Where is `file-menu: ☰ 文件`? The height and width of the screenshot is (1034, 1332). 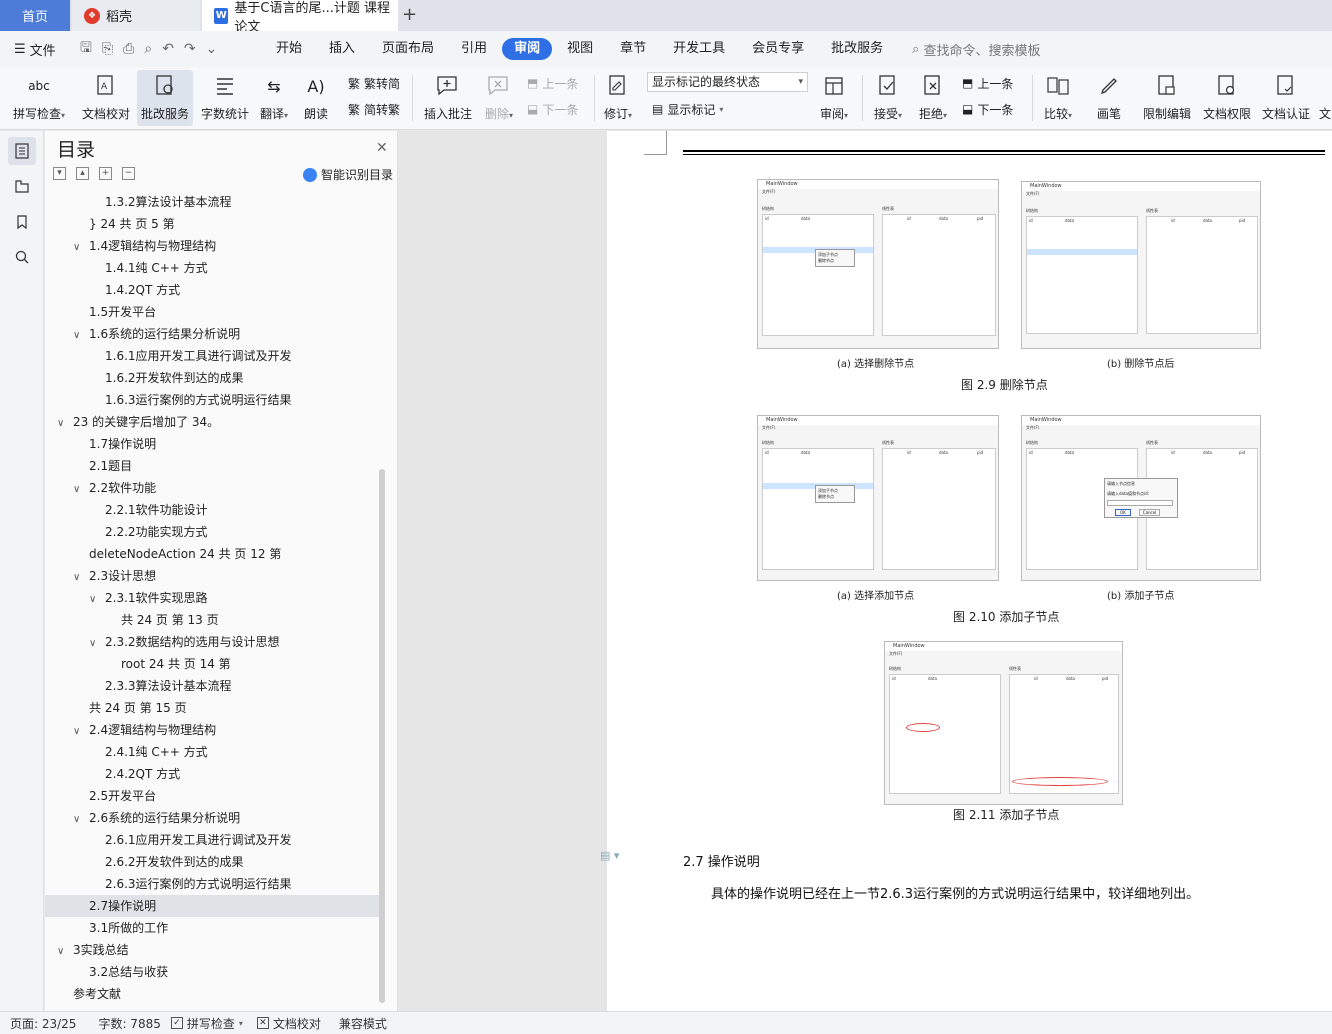
file-menu: ☰ 文件 is located at coordinates (38, 49).